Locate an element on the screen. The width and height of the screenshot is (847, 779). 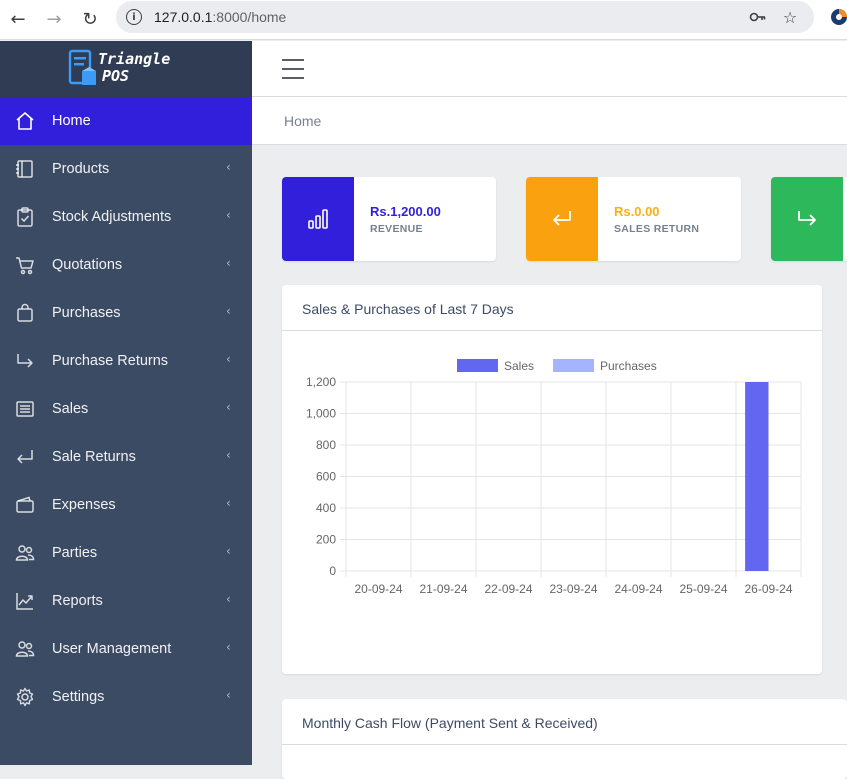
sidebar-item-reports: Reports ‹ is located at coordinates (126, 601).